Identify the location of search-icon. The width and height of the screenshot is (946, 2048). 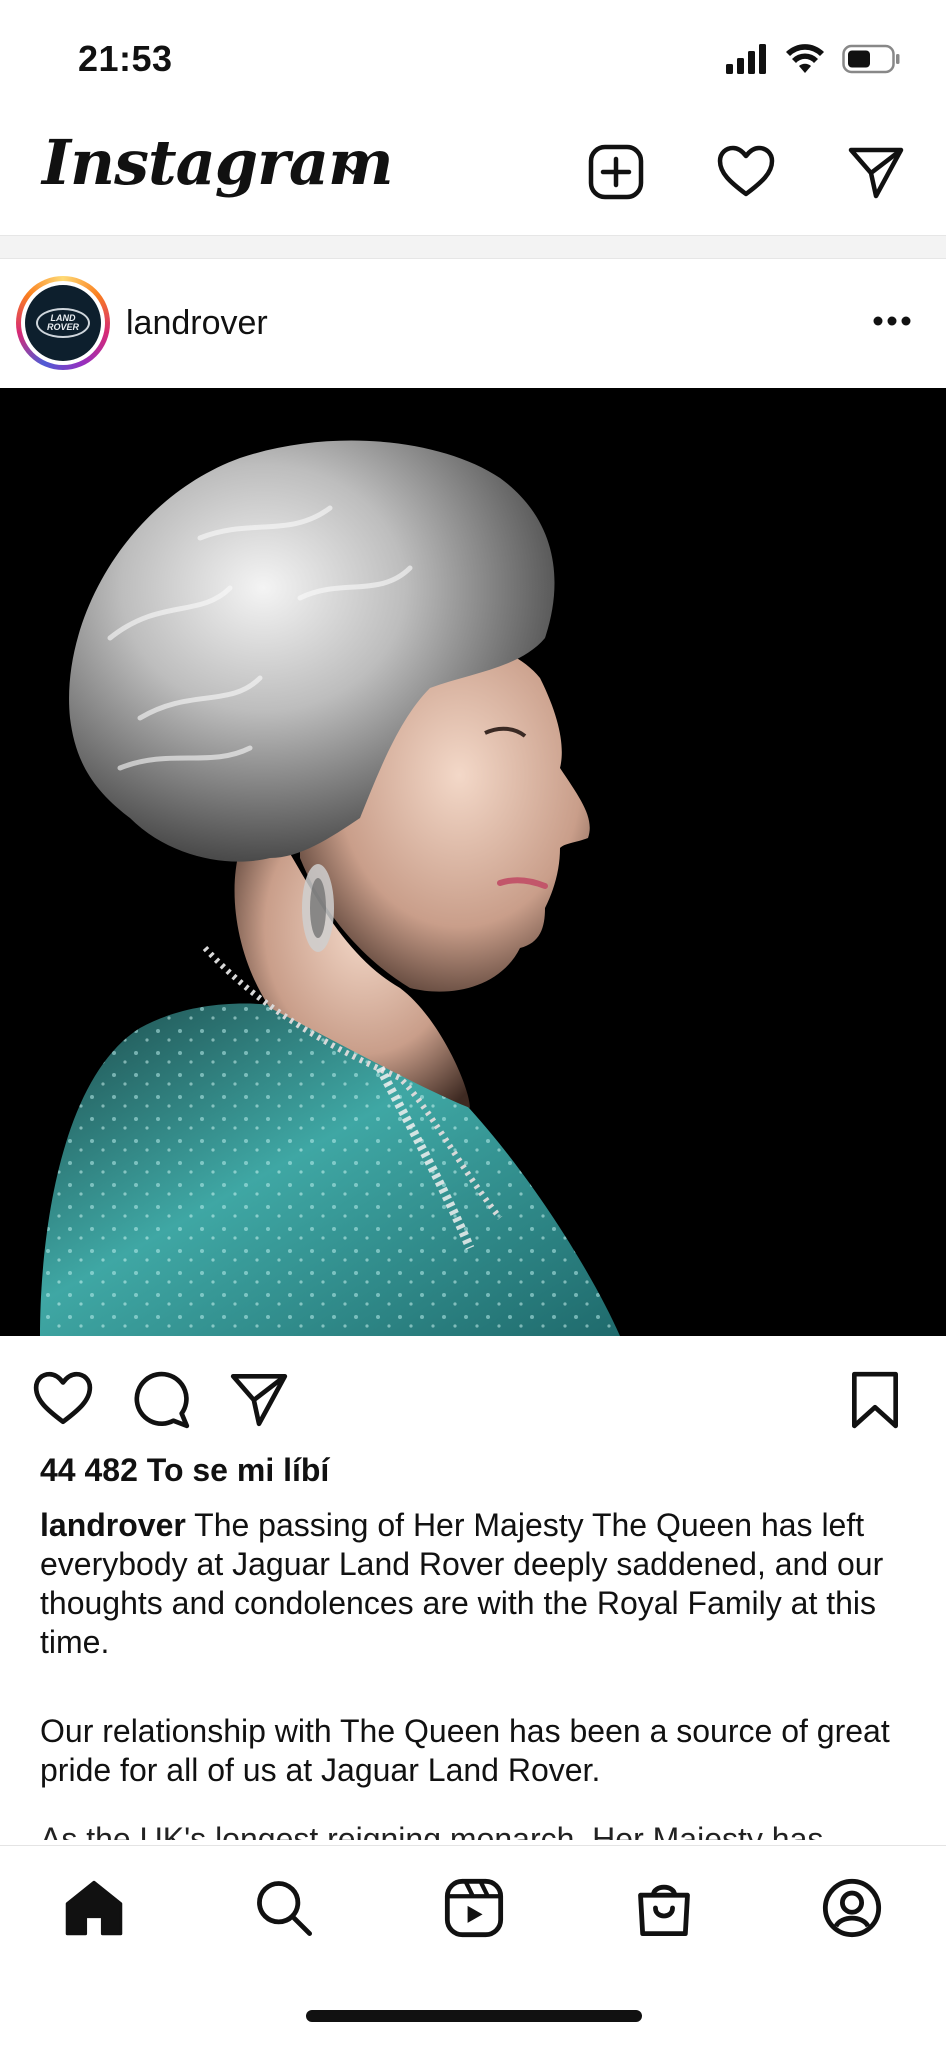
(284, 1908).